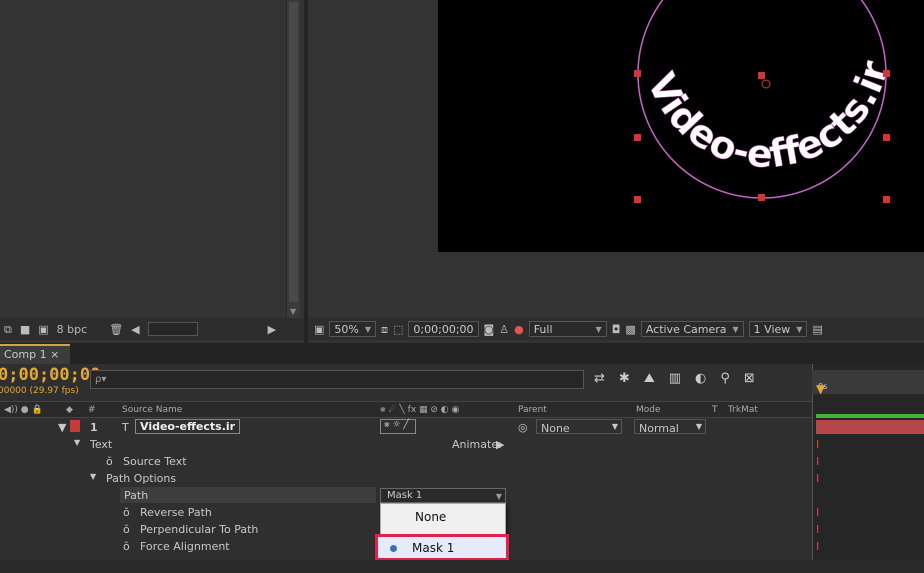  Describe the element at coordinates (433, 548) in the screenshot. I see `menu-item-mask1-label: Mask 1` at that location.